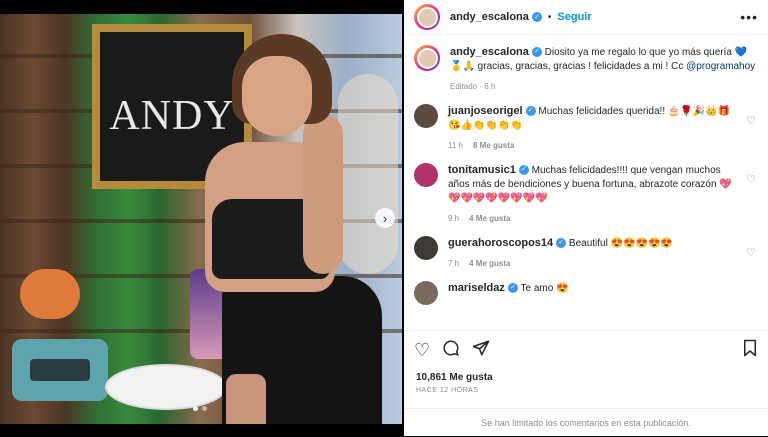  What do you see at coordinates (493, 145) in the screenshot?
I see `comment-likes: 8 Me gusta` at bounding box center [493, 145].